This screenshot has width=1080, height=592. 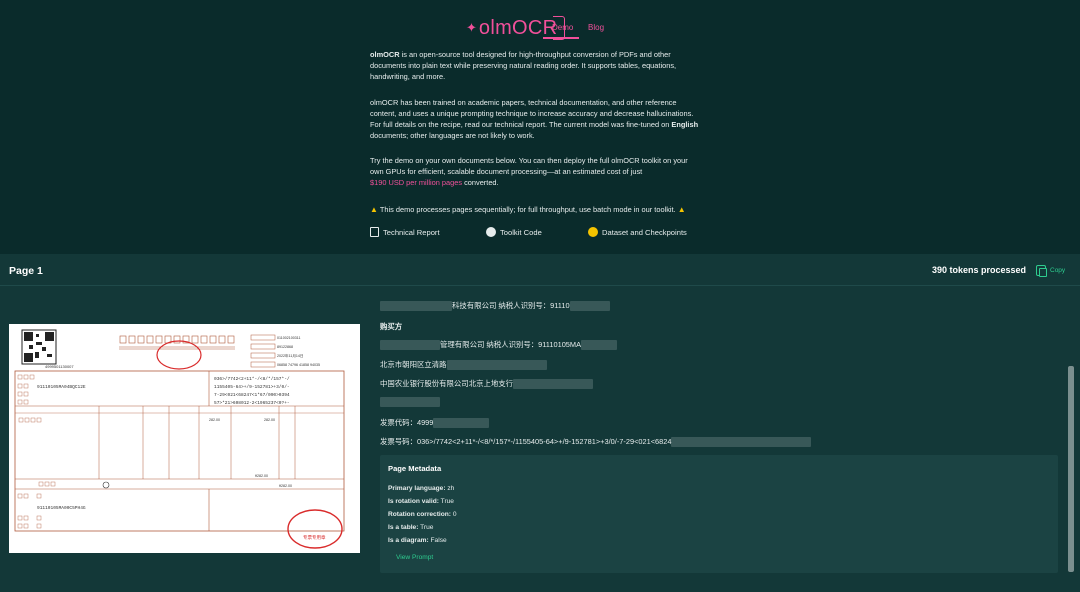 I want to click on output-text: 中国农业银行股份有限公司北京上地支行, so click(x=447, y=383).